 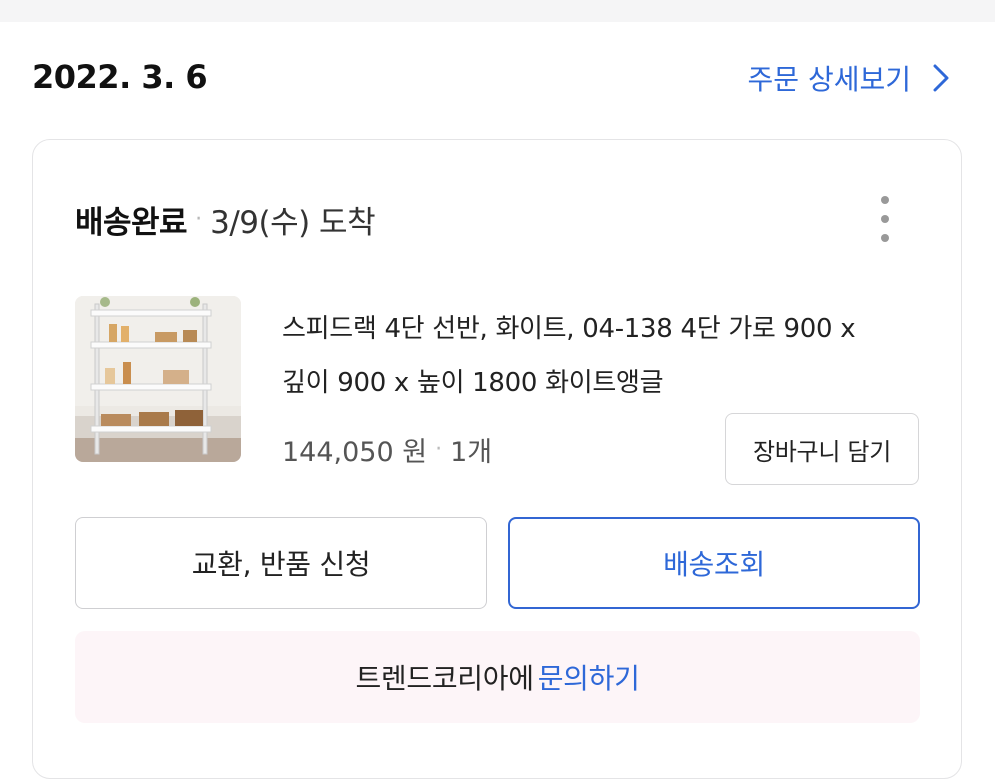 What do you see at coordinates (589, 677) in the screenshot?
I see `inquiry-link: 문의하기` at bounding box center [589, 677].